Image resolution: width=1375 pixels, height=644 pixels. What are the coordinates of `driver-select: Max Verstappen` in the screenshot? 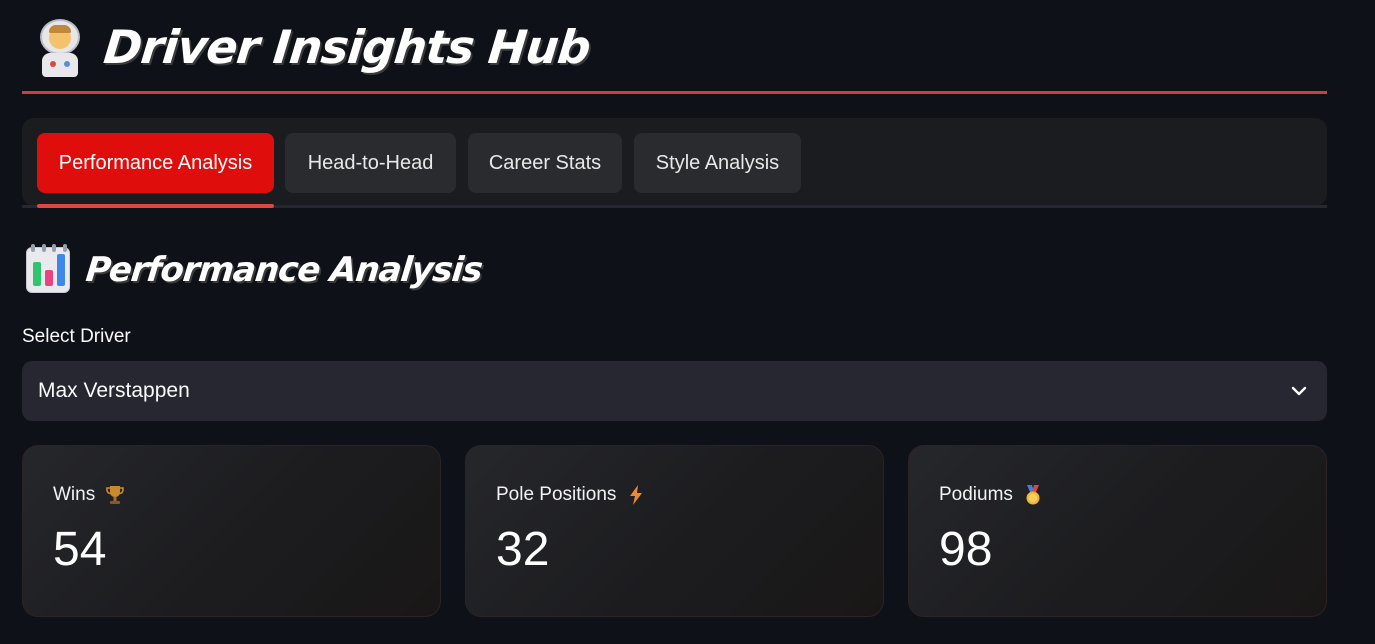 It's located at (674, 391).